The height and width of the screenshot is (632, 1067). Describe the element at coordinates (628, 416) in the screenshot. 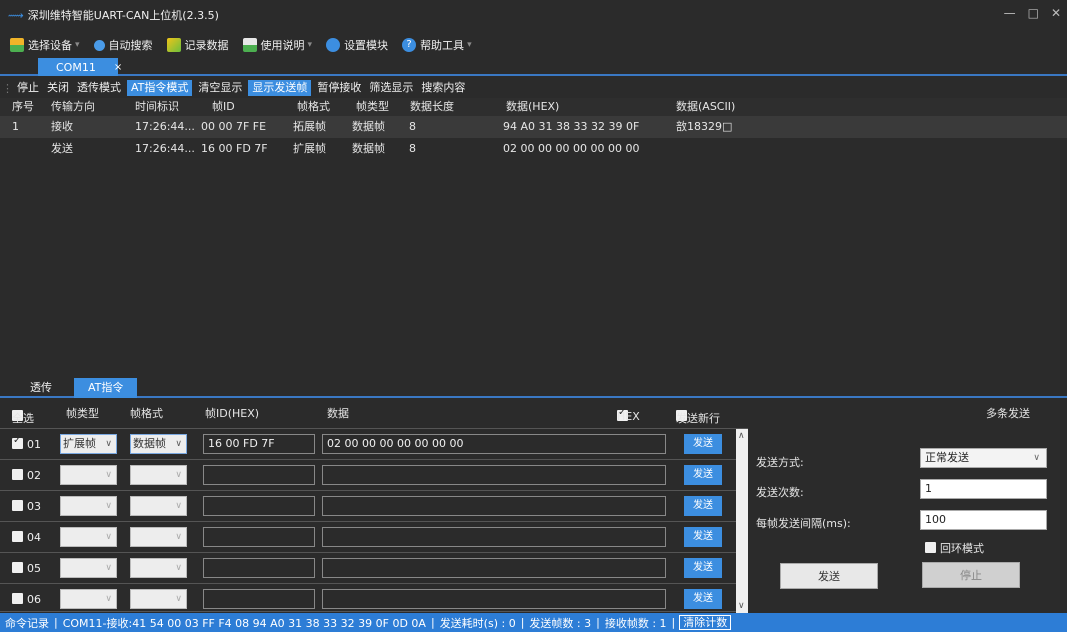

I see `hex-label: HEX` at that location.